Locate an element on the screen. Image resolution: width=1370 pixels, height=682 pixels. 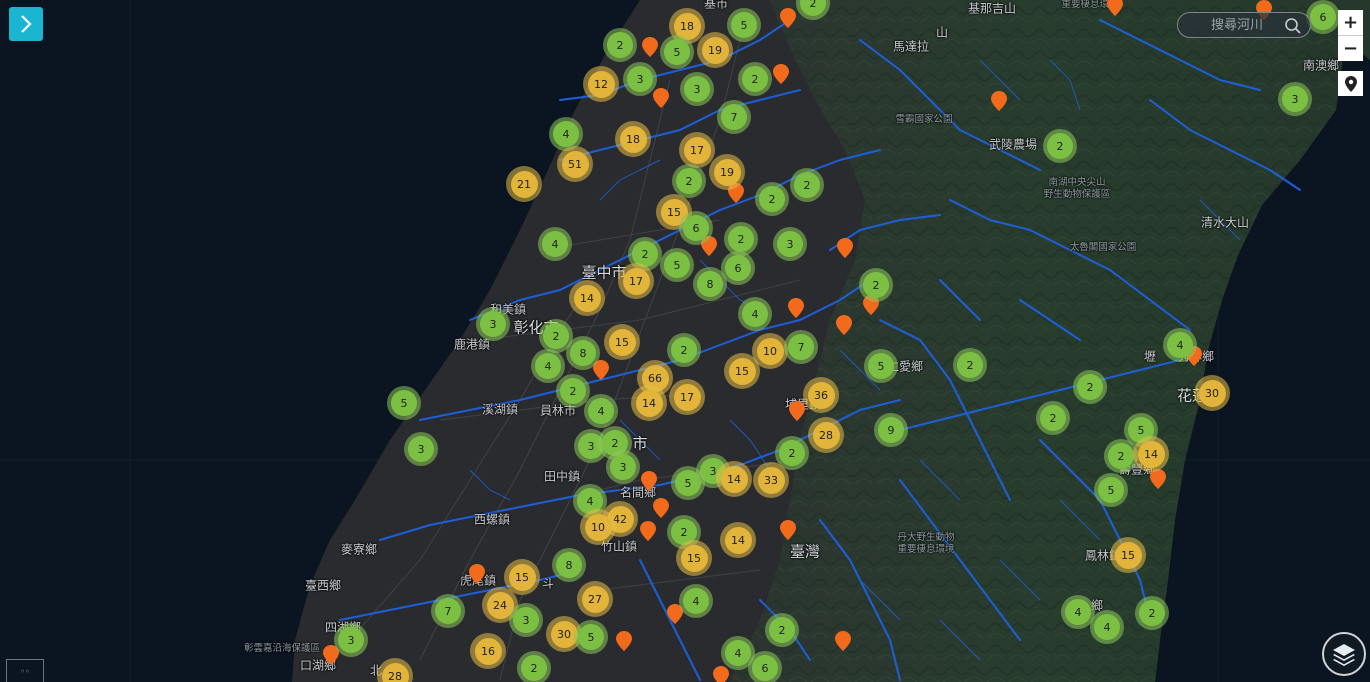
river-search-box is located at coordinates (1244, 25).